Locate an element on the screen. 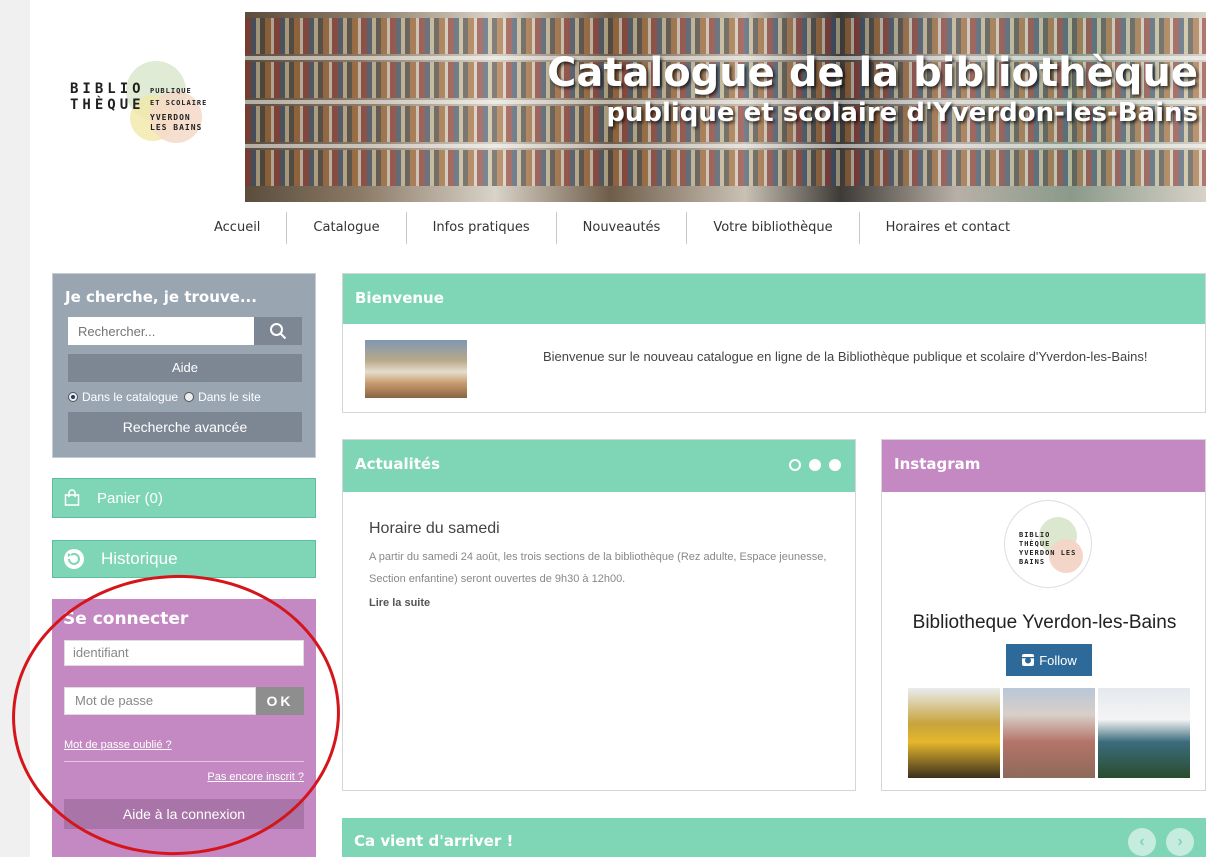 The image size is (1206, 857). instagram-photos is located at coordinates (1049, 733).